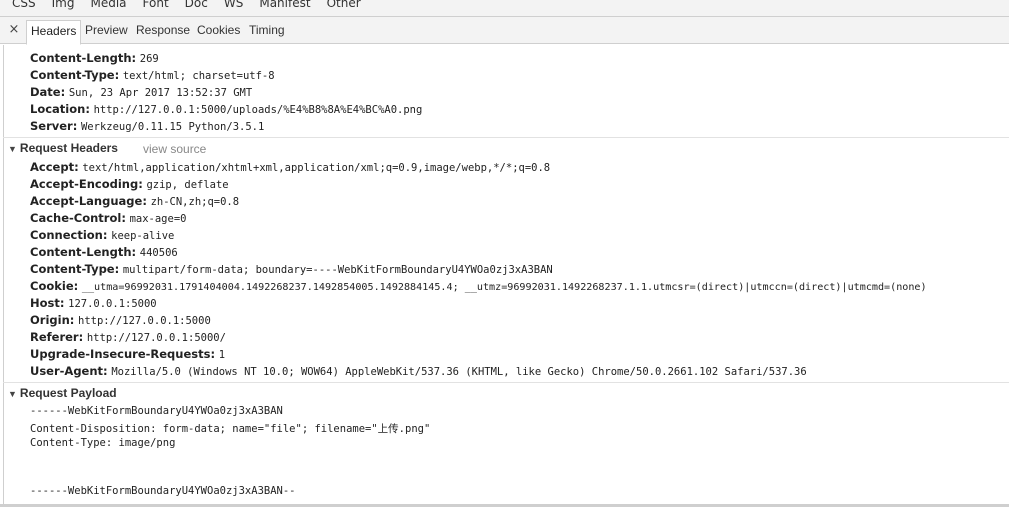  I want to click on header-name: Server:, so click(54, 126).